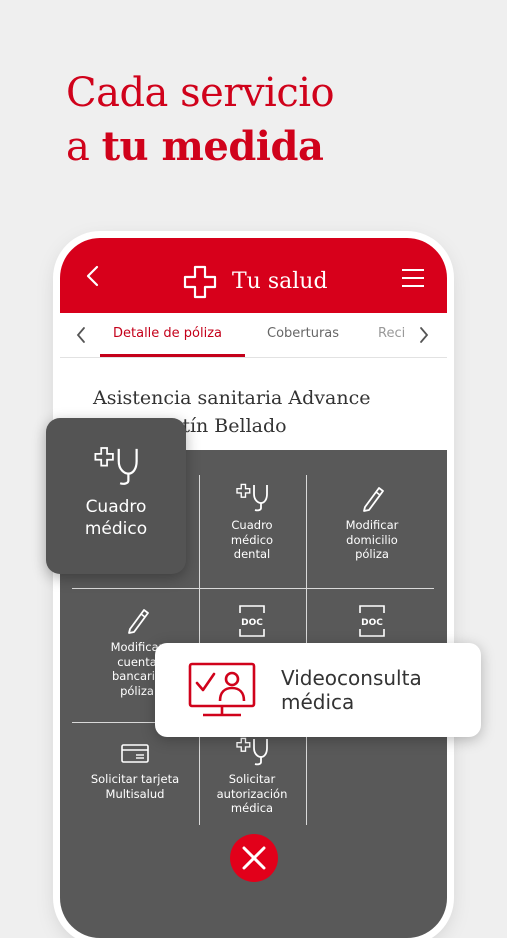 The image size is (507, 938). What do you see at coordinates (372, 554) in the screenshot?
I see `service-label: póliza` at bounding box center [372, 554].